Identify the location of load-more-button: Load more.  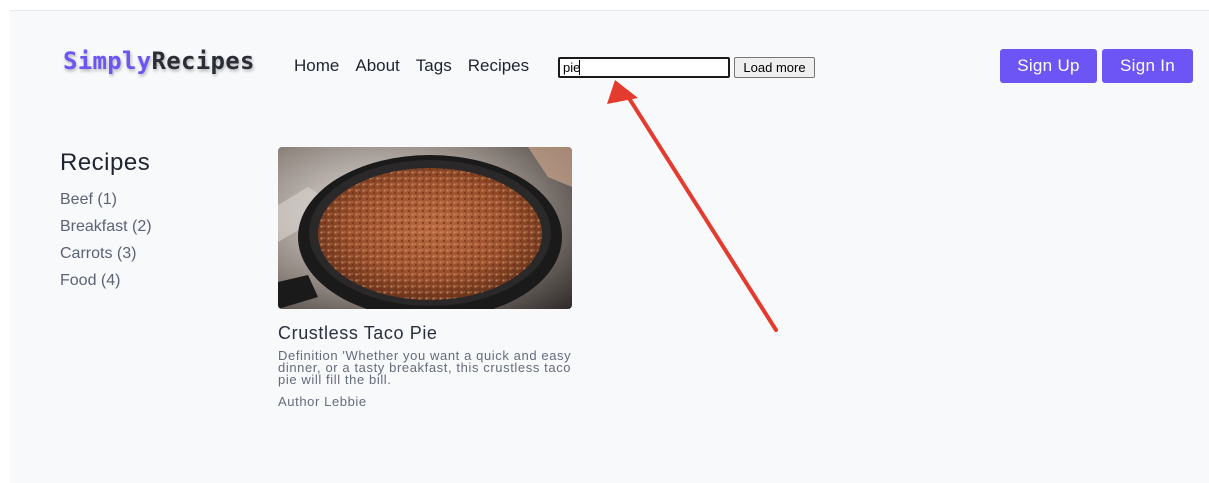
(774, 67).